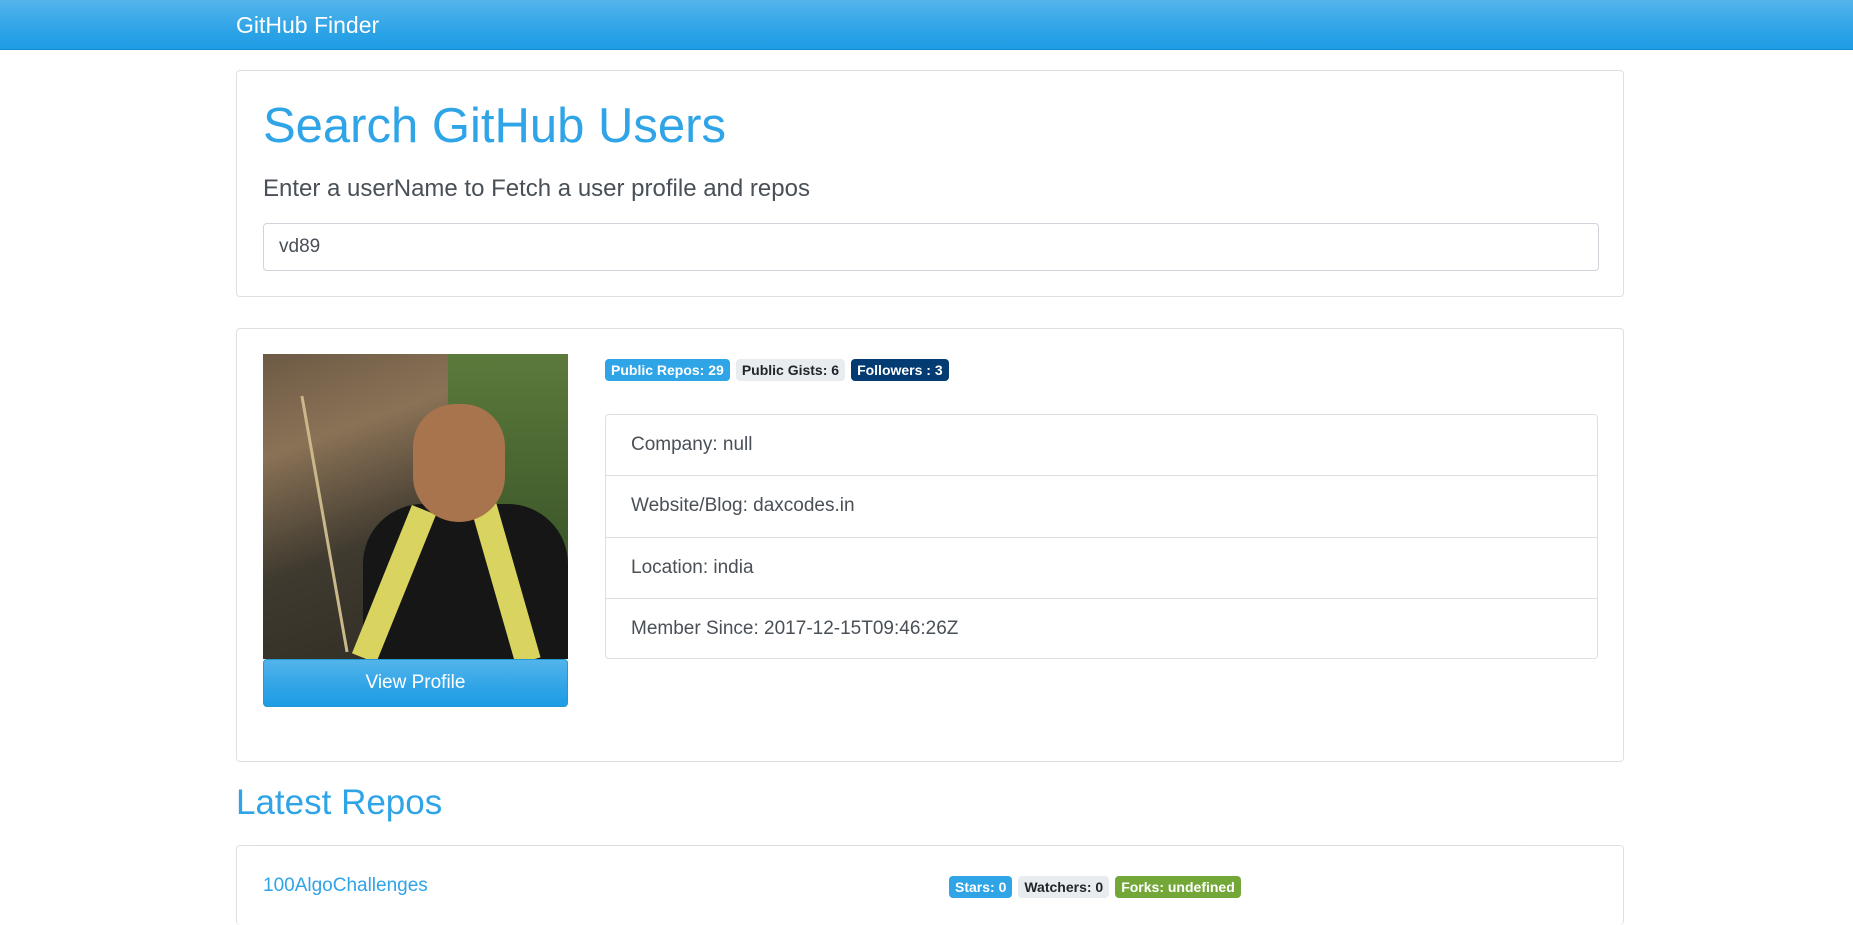 This screenshot has width=1853, height=925. I want to click on website-item: Website/Blog: daxcodes.in, so click(1101, 507).